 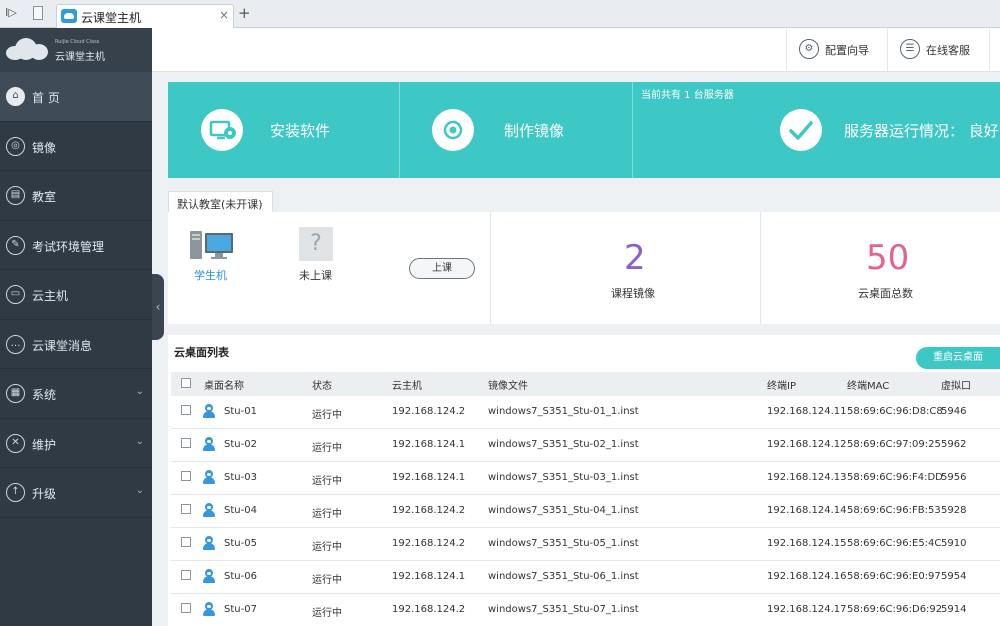 What do you see at coordinates (895, 477) in the screenshot?
I see `terminal-mac-cell: 58:69:6C:96:F4:DD` at bounding box center [895, 477].